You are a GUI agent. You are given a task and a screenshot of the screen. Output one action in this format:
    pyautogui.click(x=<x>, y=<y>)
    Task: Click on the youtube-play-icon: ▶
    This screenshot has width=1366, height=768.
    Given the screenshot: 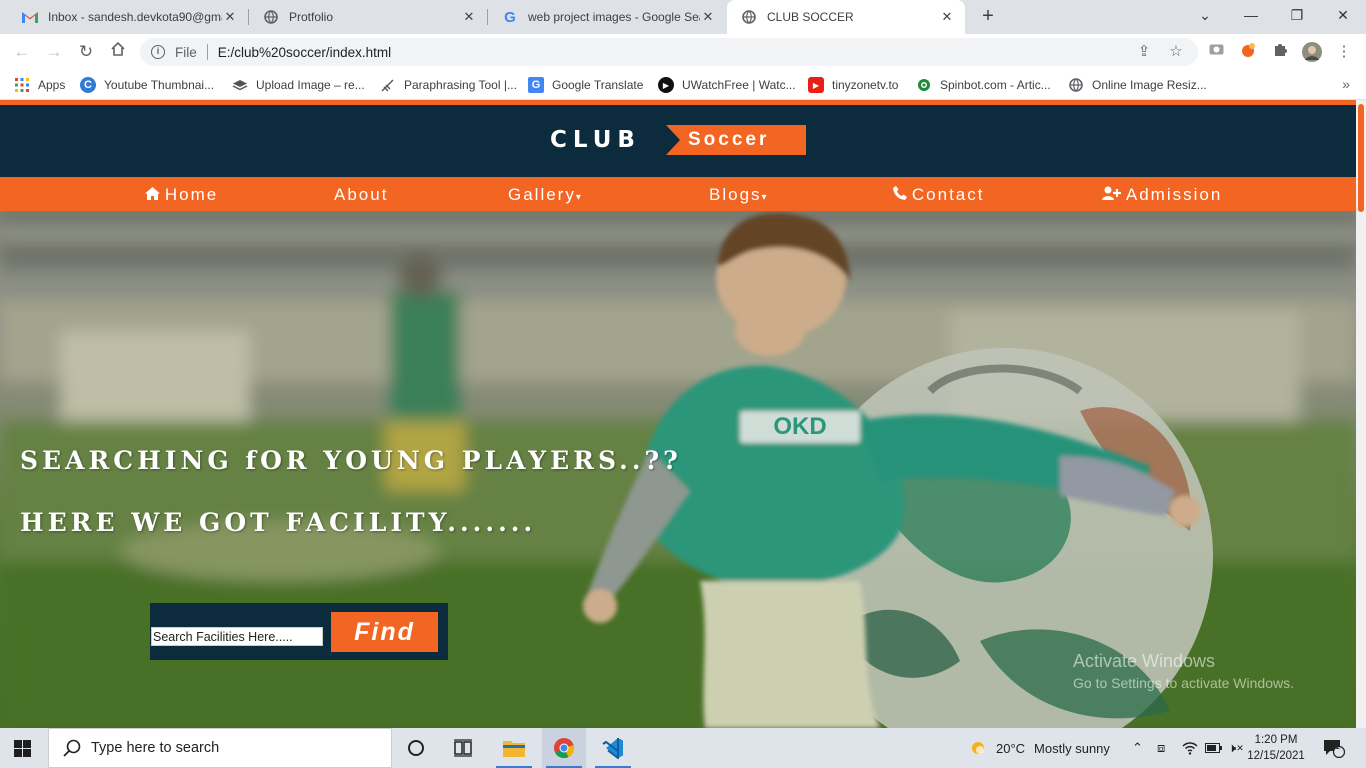 What is the action you would take?
    pyautogui.click(x=816, y=85)
    